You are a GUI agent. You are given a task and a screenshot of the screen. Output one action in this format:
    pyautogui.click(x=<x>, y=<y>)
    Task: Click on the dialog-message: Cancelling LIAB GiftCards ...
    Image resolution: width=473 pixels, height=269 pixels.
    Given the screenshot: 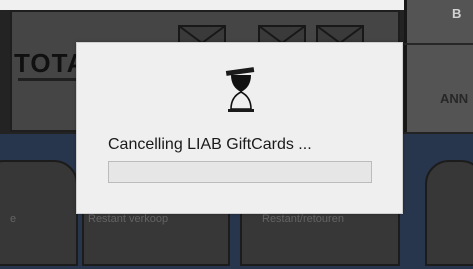 What is the action you would take?
    pyautogui.click(x=210, y=144)
    